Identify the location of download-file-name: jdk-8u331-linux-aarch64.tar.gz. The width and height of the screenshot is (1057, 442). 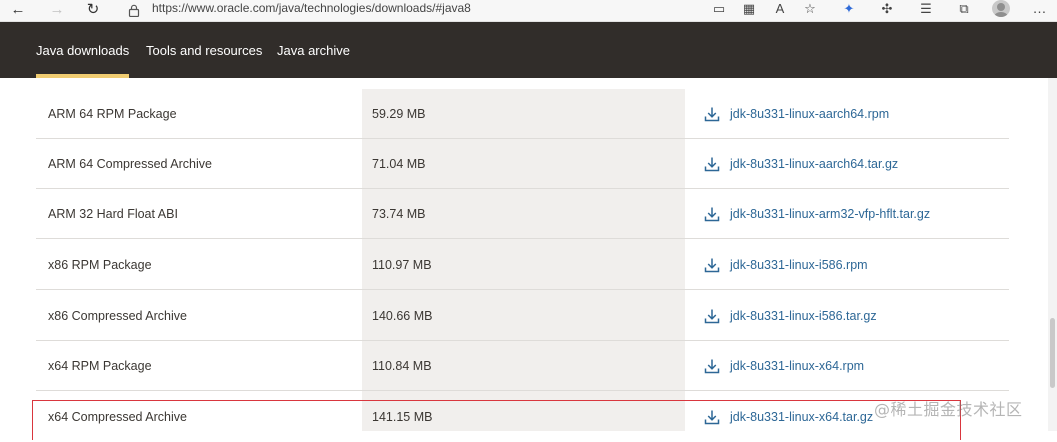
(814, 164).